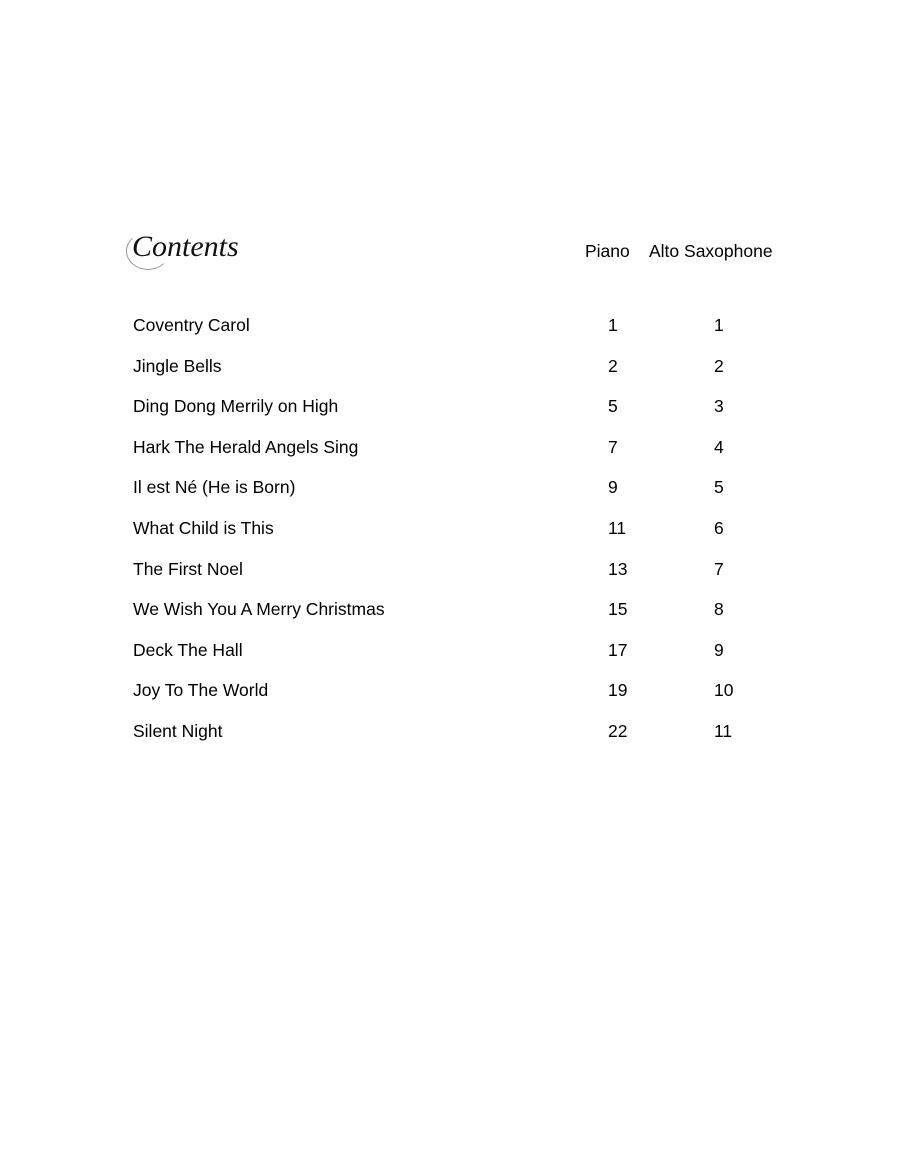 The width and height of the screenshot is (900, 1164). Describe the element at coordinates (719, 325) in the screenshot. I see `entry-sax-page: 1` at that location.